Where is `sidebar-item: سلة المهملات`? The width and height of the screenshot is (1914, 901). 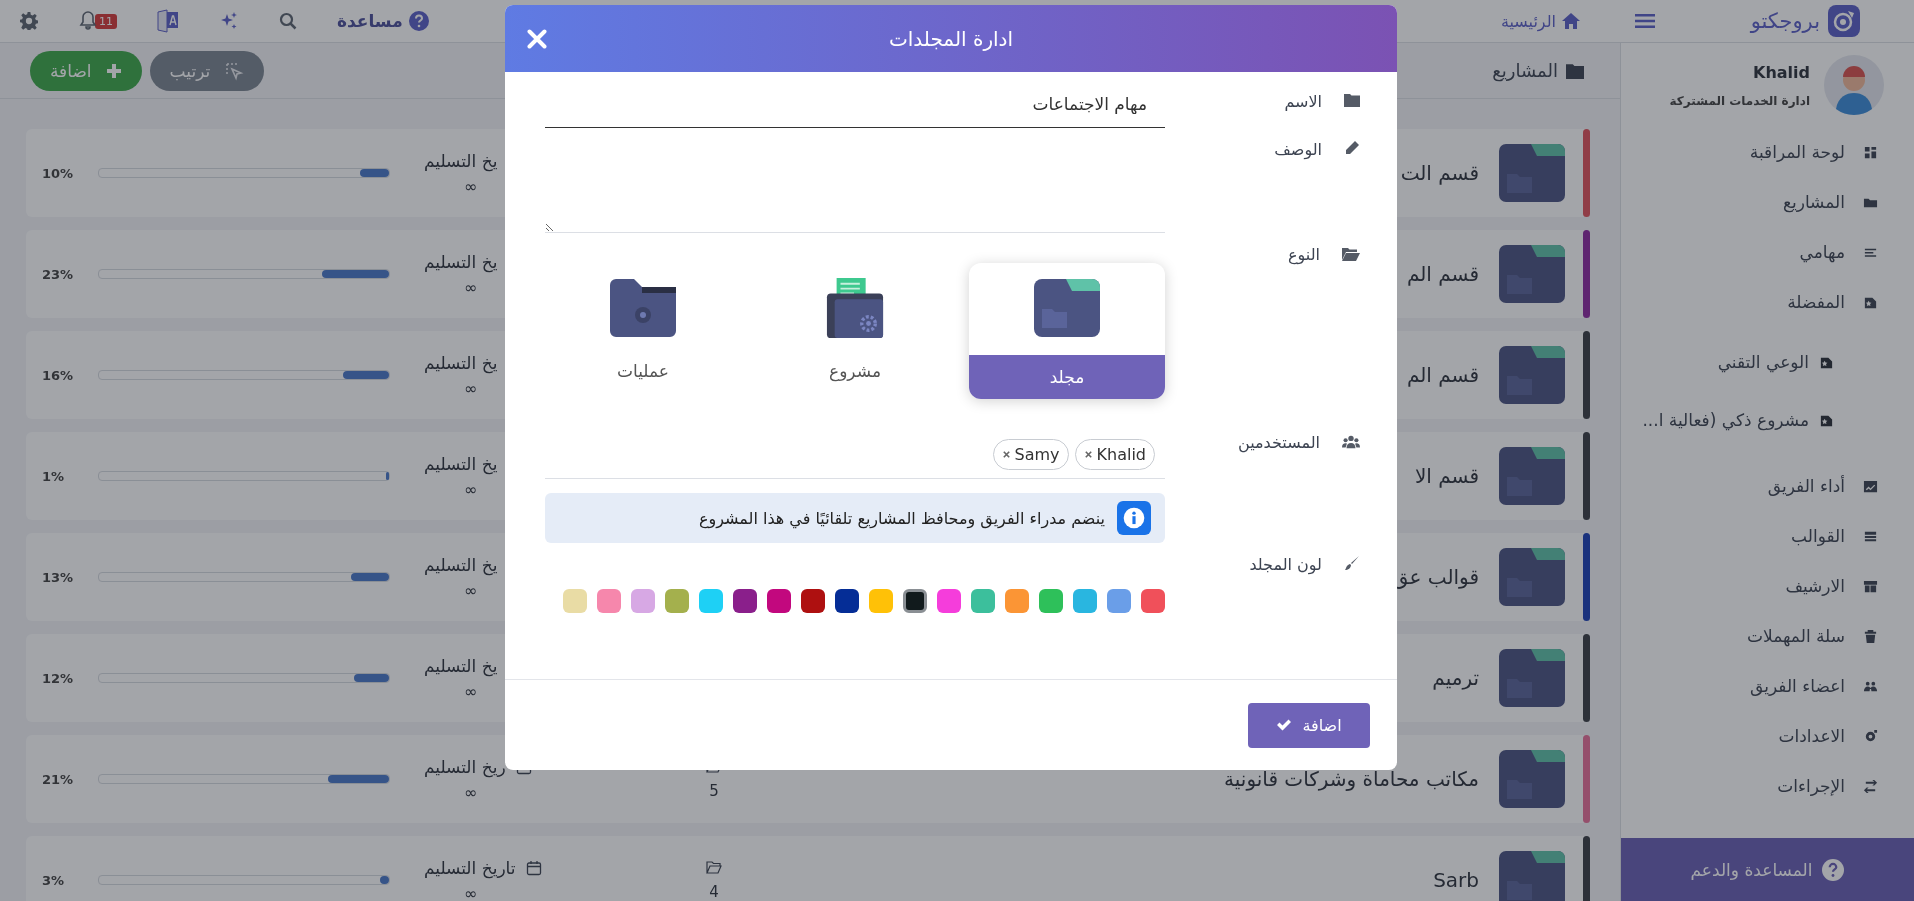 sidebar-item: سلة المهملات is located at coordinates (1749, 636).